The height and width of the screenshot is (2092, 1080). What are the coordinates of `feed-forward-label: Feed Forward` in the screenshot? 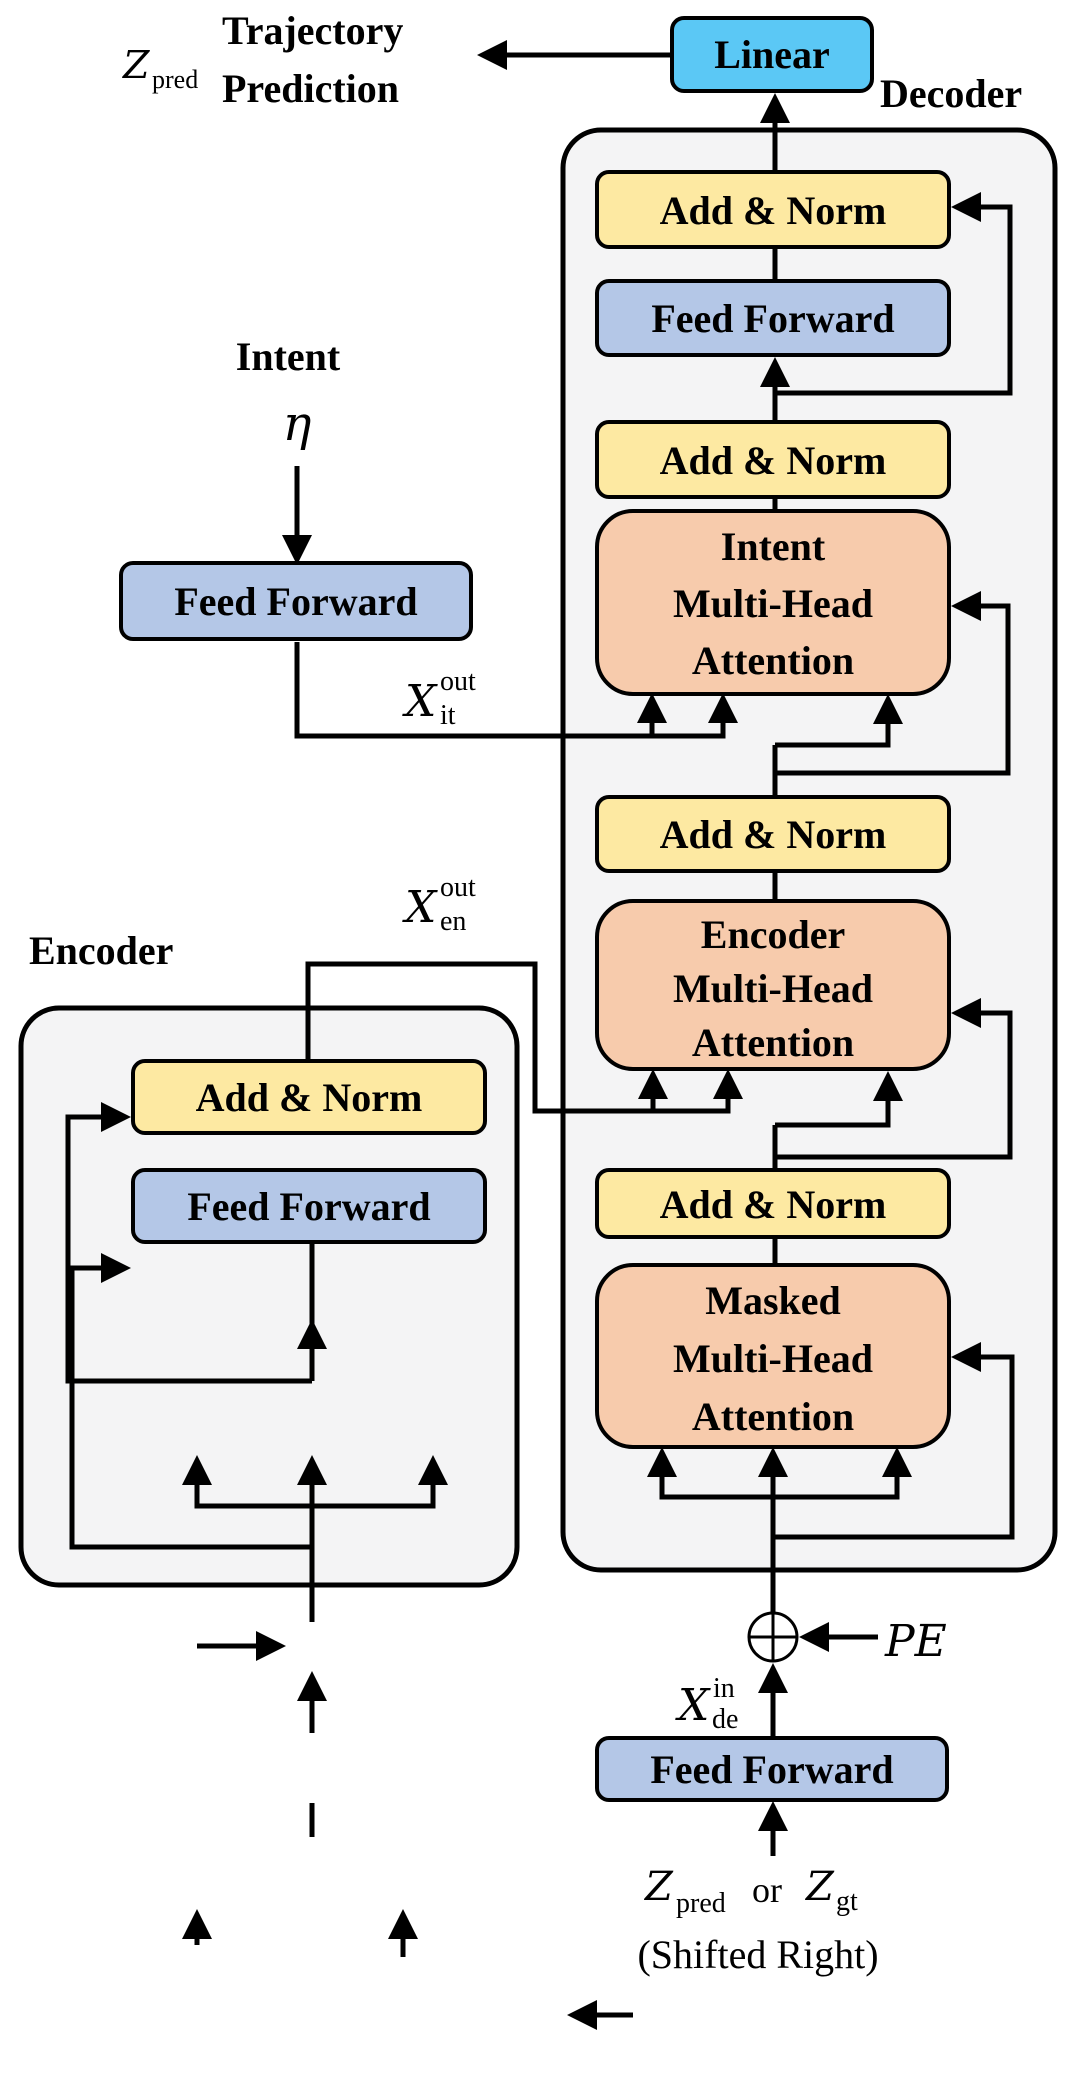 It's located at (308, 1206).